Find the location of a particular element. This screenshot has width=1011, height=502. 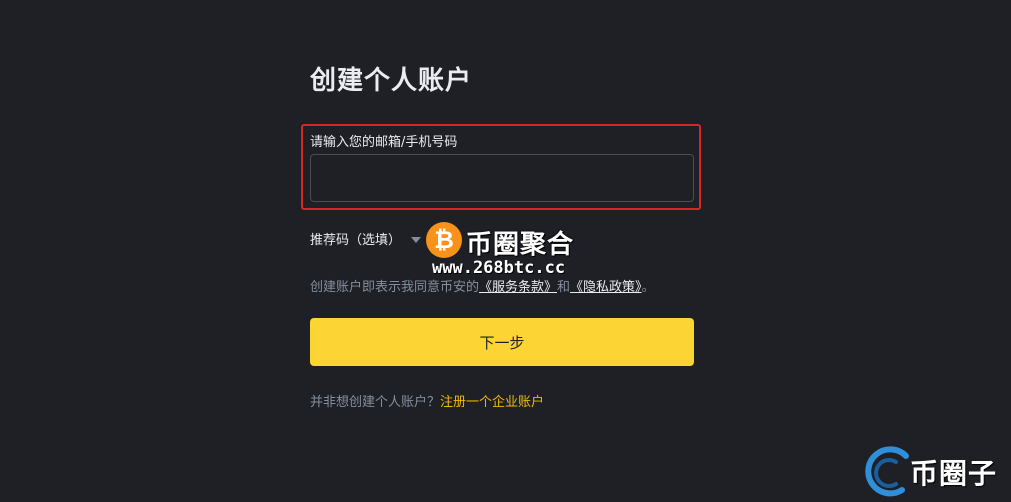

referral-code-toggle: 推荐码（选填） is located at coordinates (366, 238).